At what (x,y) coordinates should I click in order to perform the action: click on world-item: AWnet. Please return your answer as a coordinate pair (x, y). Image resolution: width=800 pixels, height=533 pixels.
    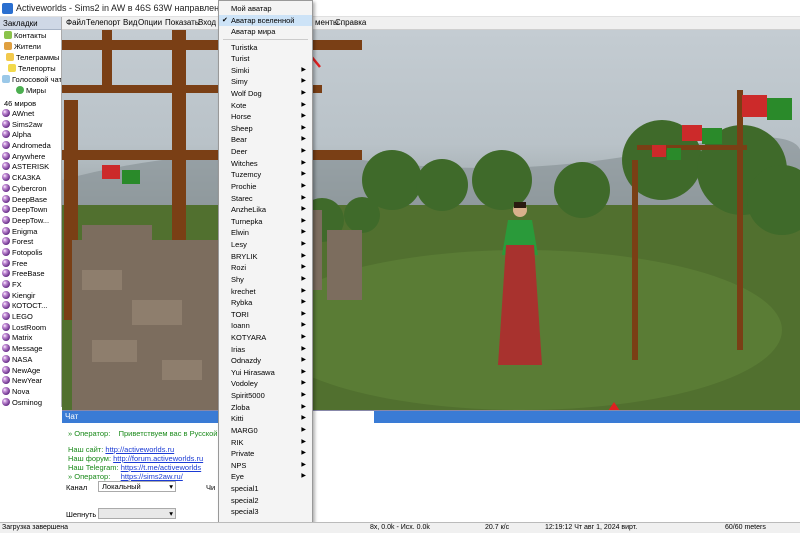
    Looking at the image, I should click on (30, 114).